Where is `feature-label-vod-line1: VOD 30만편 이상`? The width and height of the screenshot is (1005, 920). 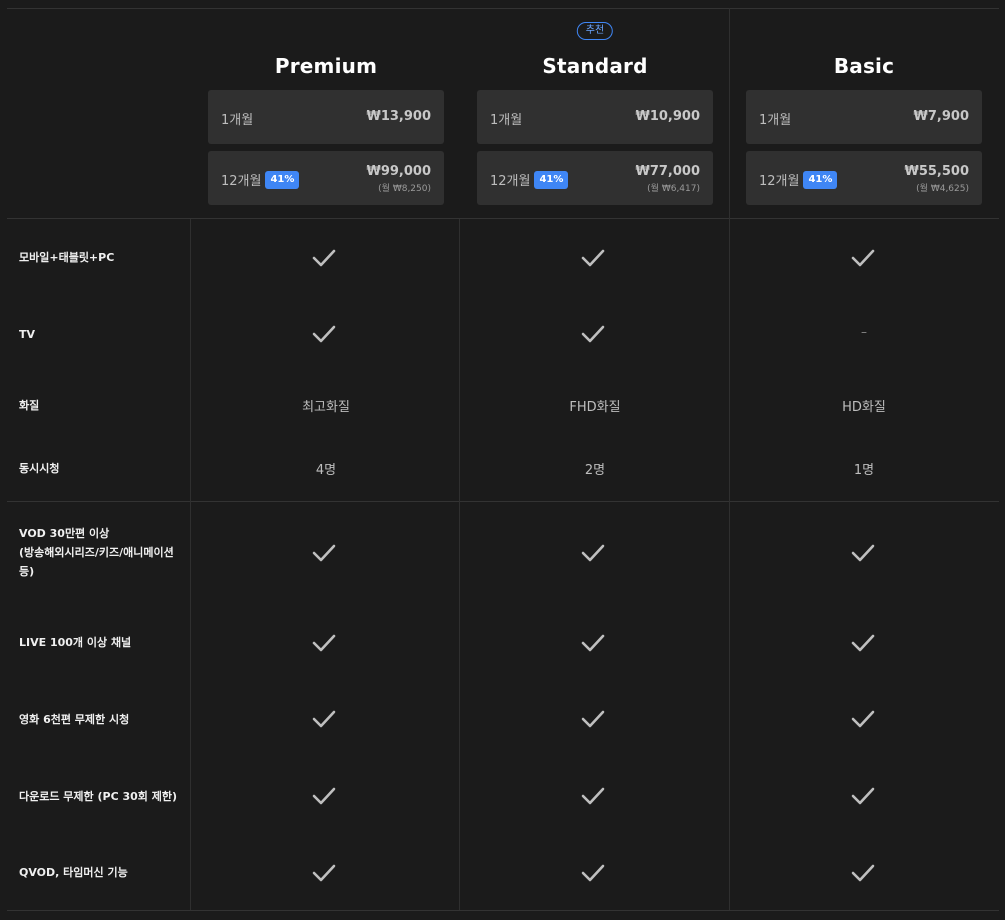
feature-label-vod-line1: VOD 30만편 이상 is located at coordinates (64, 533).